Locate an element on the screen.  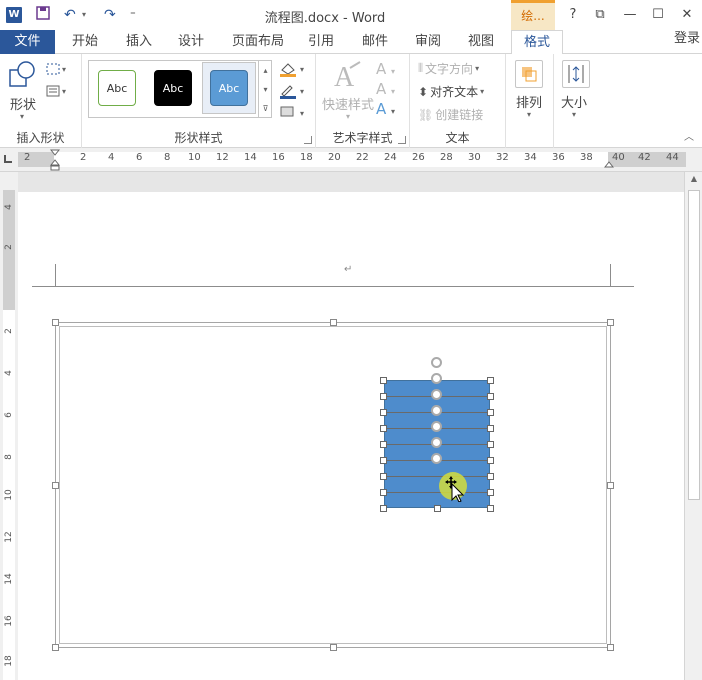
help-button: ? is located at coordinates (573, 15).